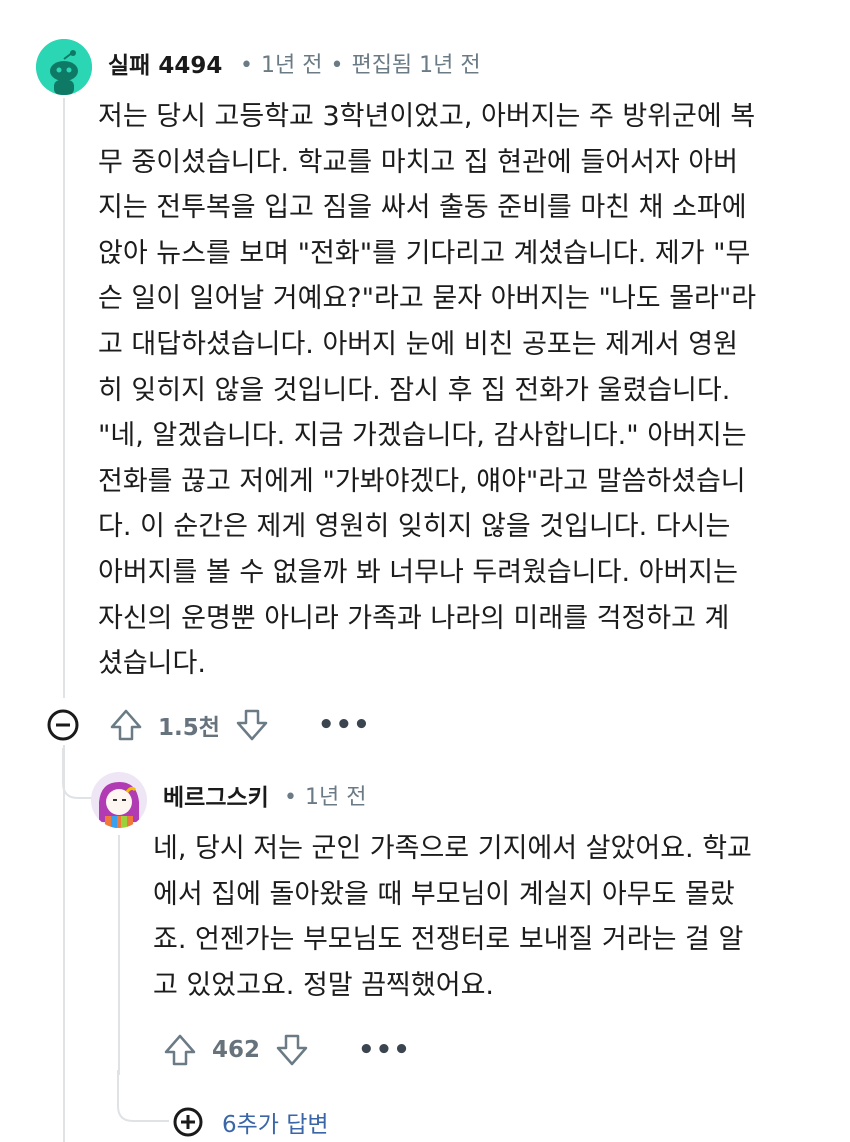 The image size is (850, 1142). What do you see at coordinates (416, 65) in the screenshot?
I see `comment-edited: 편집됨 1년 전` at bounding box center [416, 65].